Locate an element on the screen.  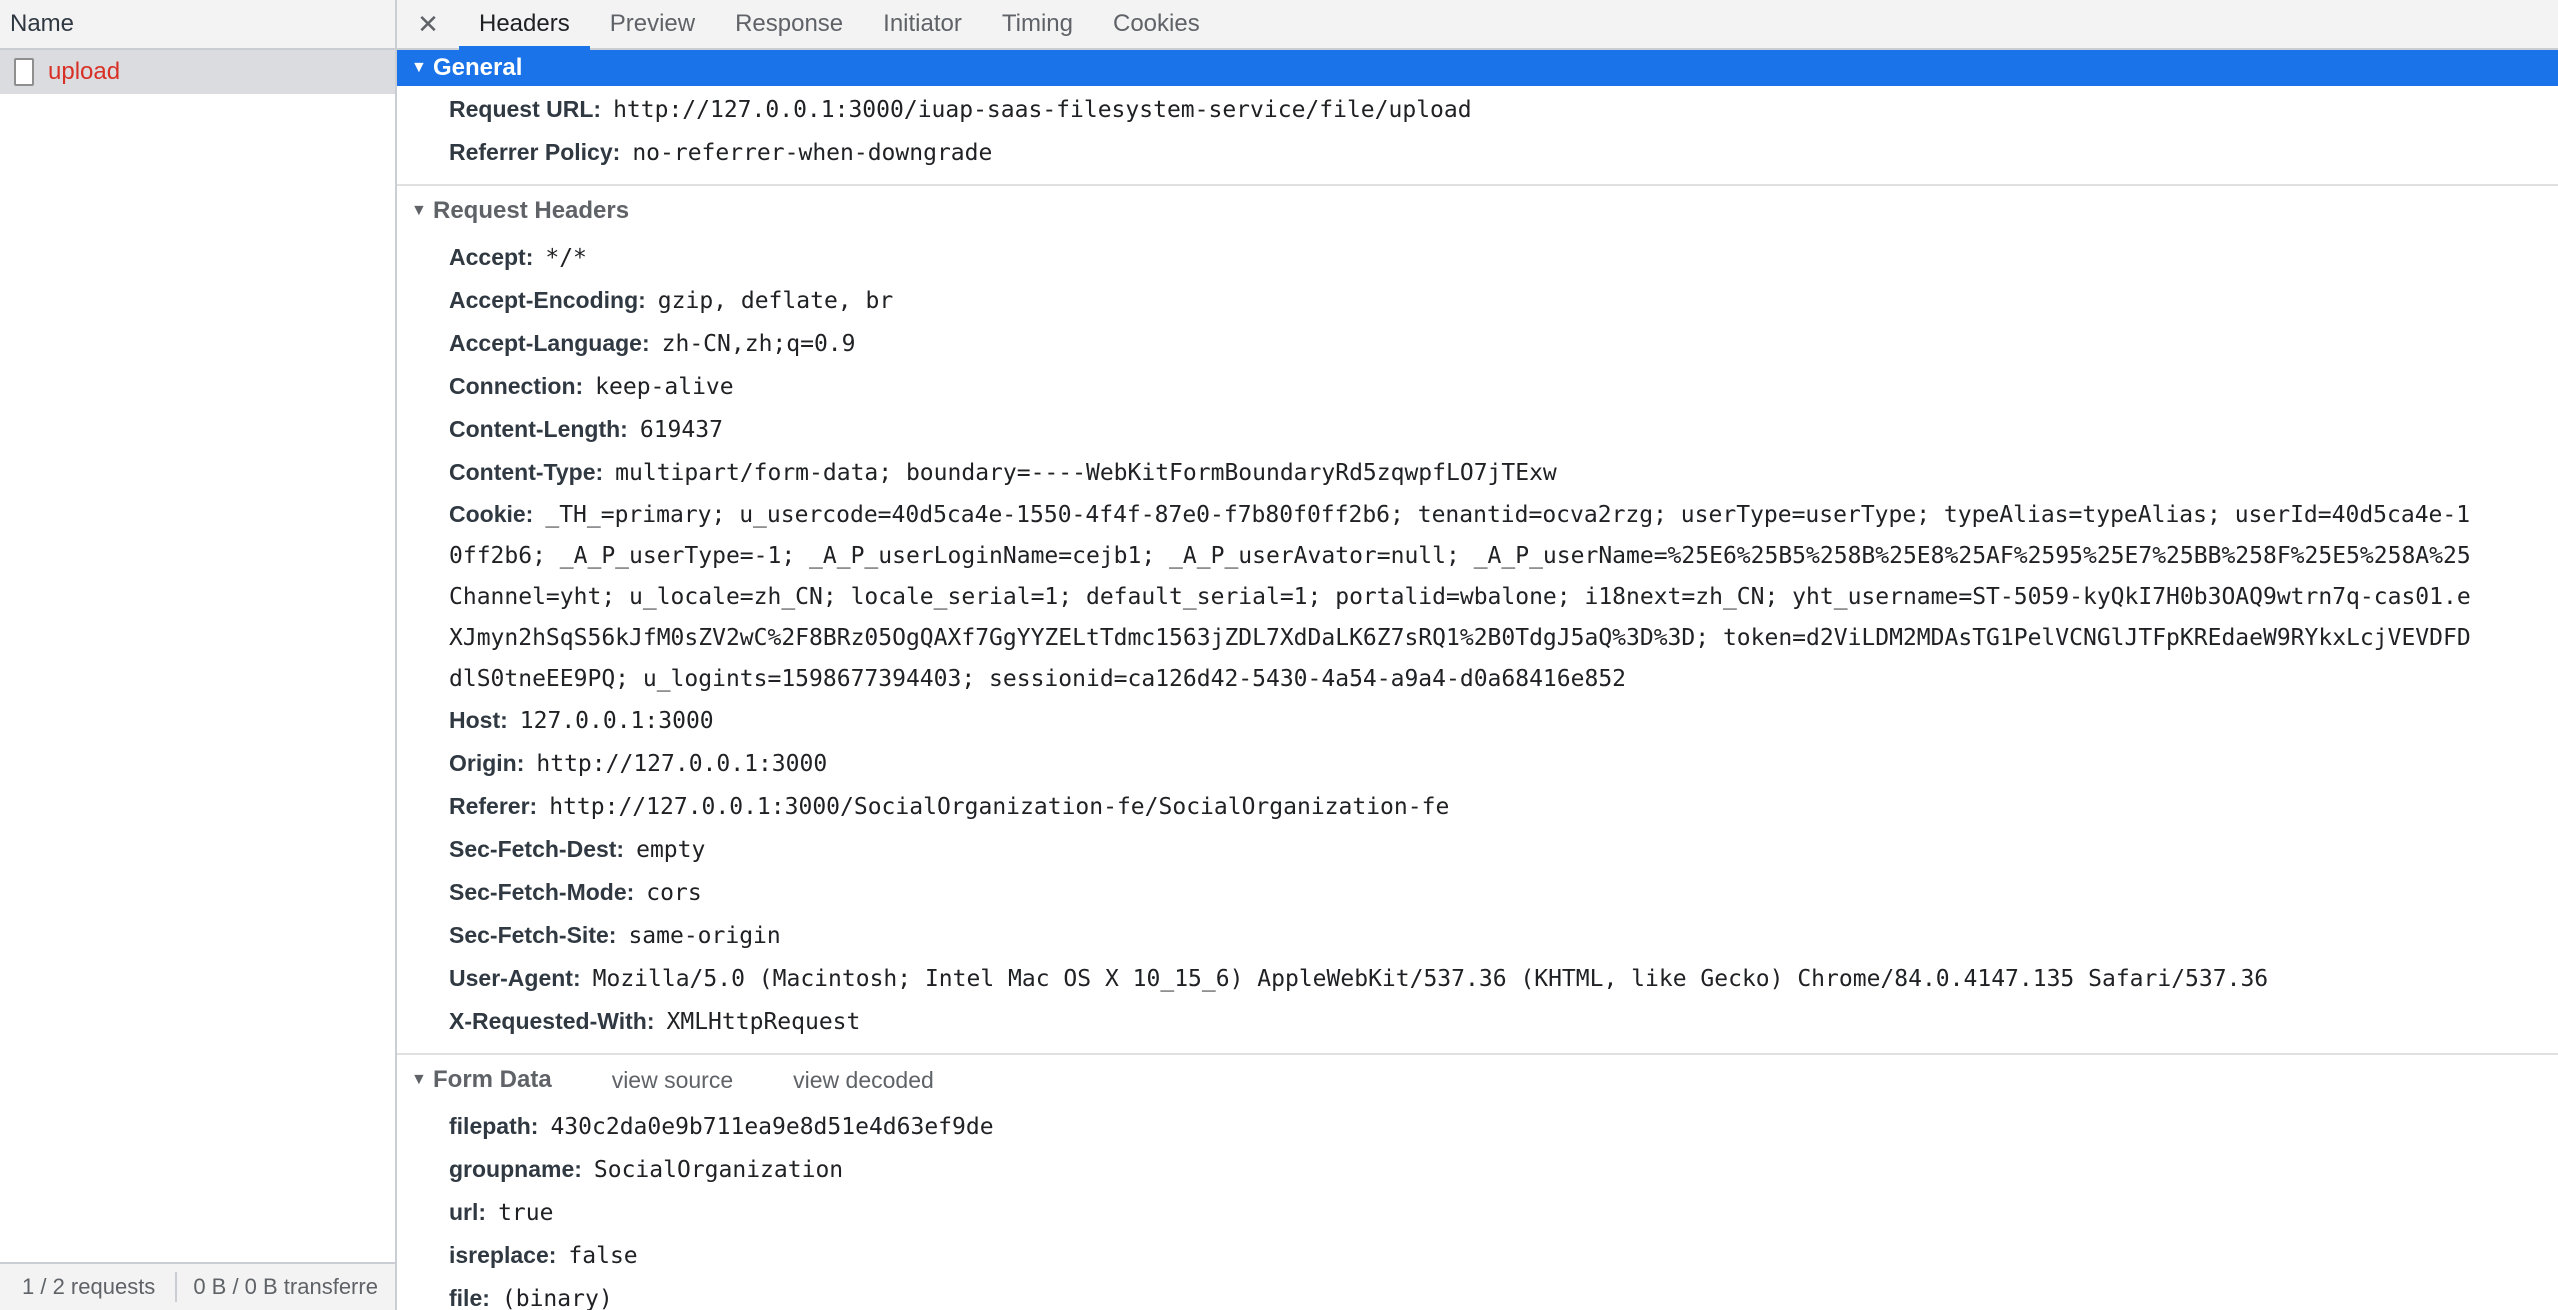
form-key: filepath: is located at coordinates (494, 1126).